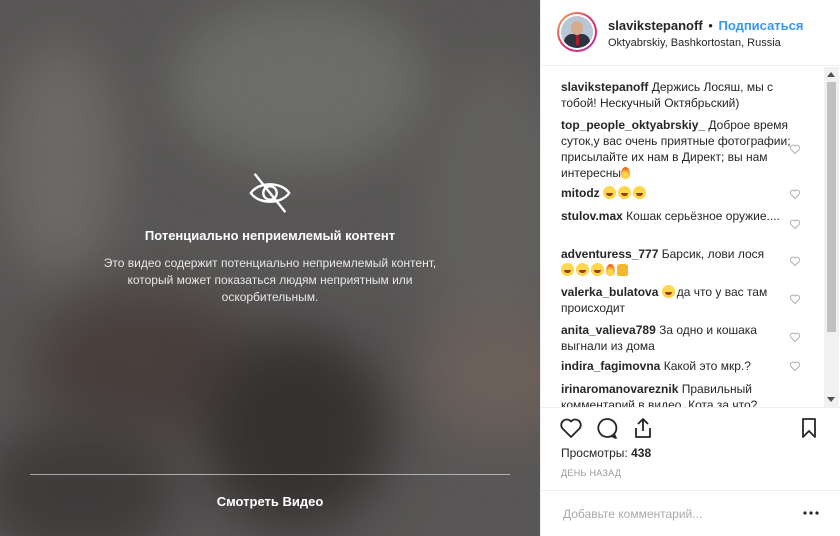 The image size is (840, 536). I want to click on add-comment-bar, so click(690, 513).